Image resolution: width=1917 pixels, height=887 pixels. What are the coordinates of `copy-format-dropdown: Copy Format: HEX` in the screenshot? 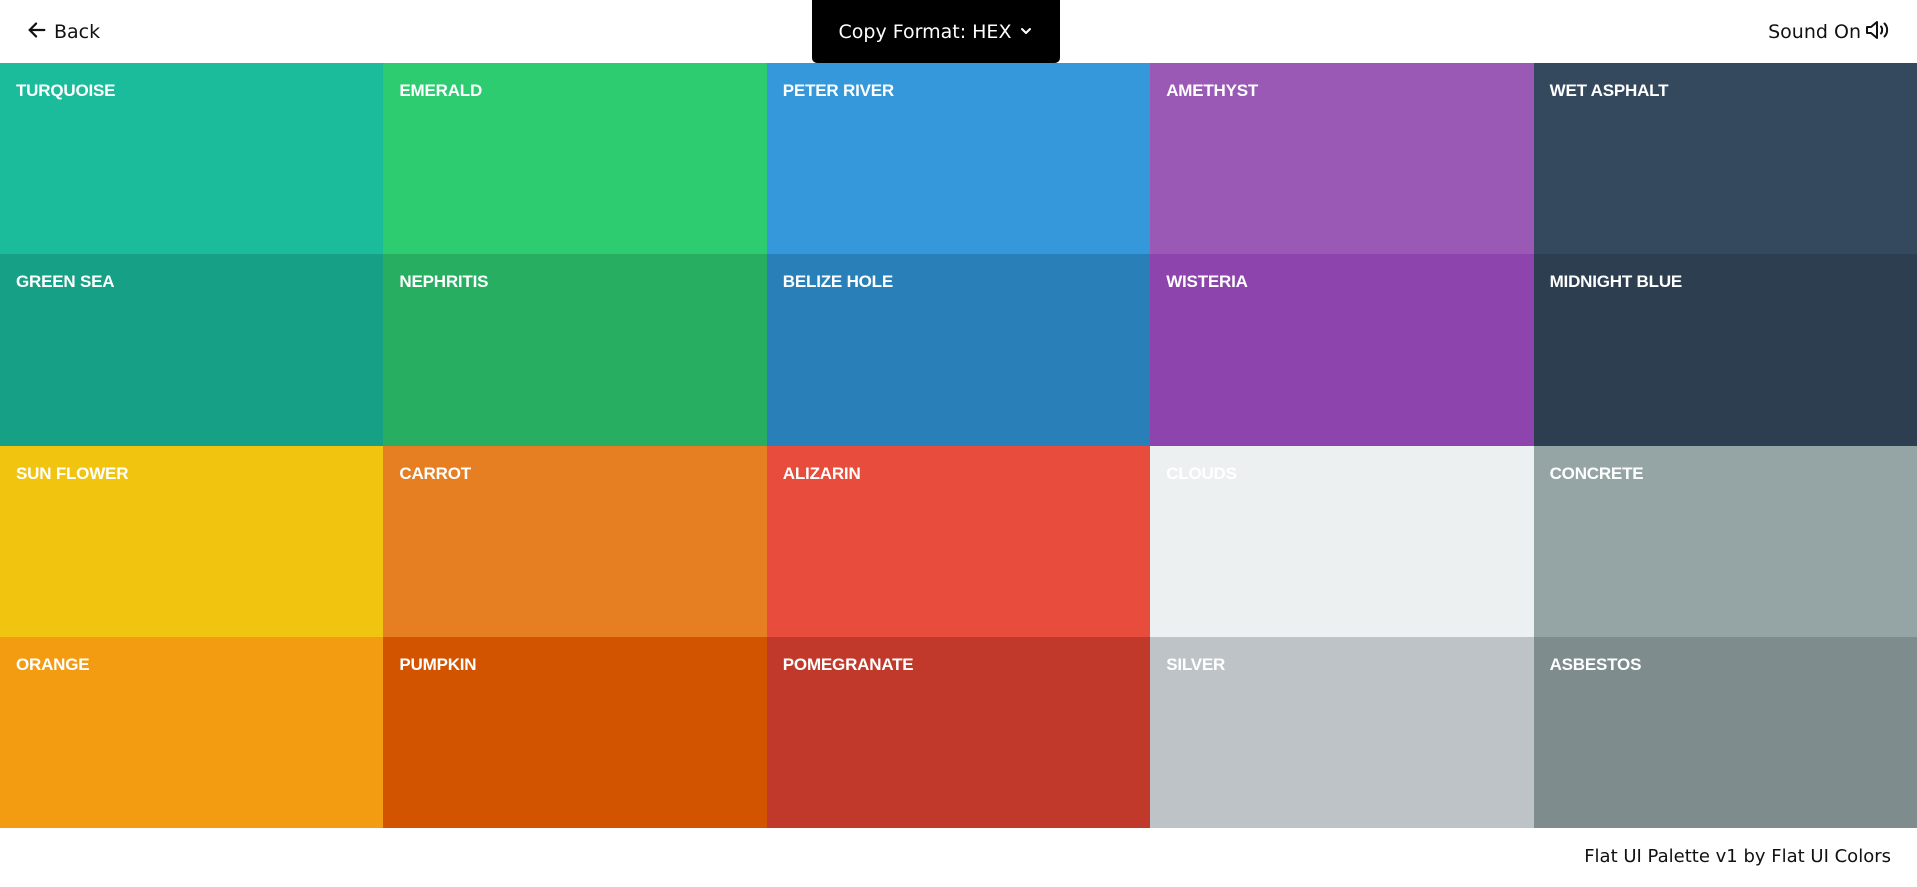 It's located at (936, 31).